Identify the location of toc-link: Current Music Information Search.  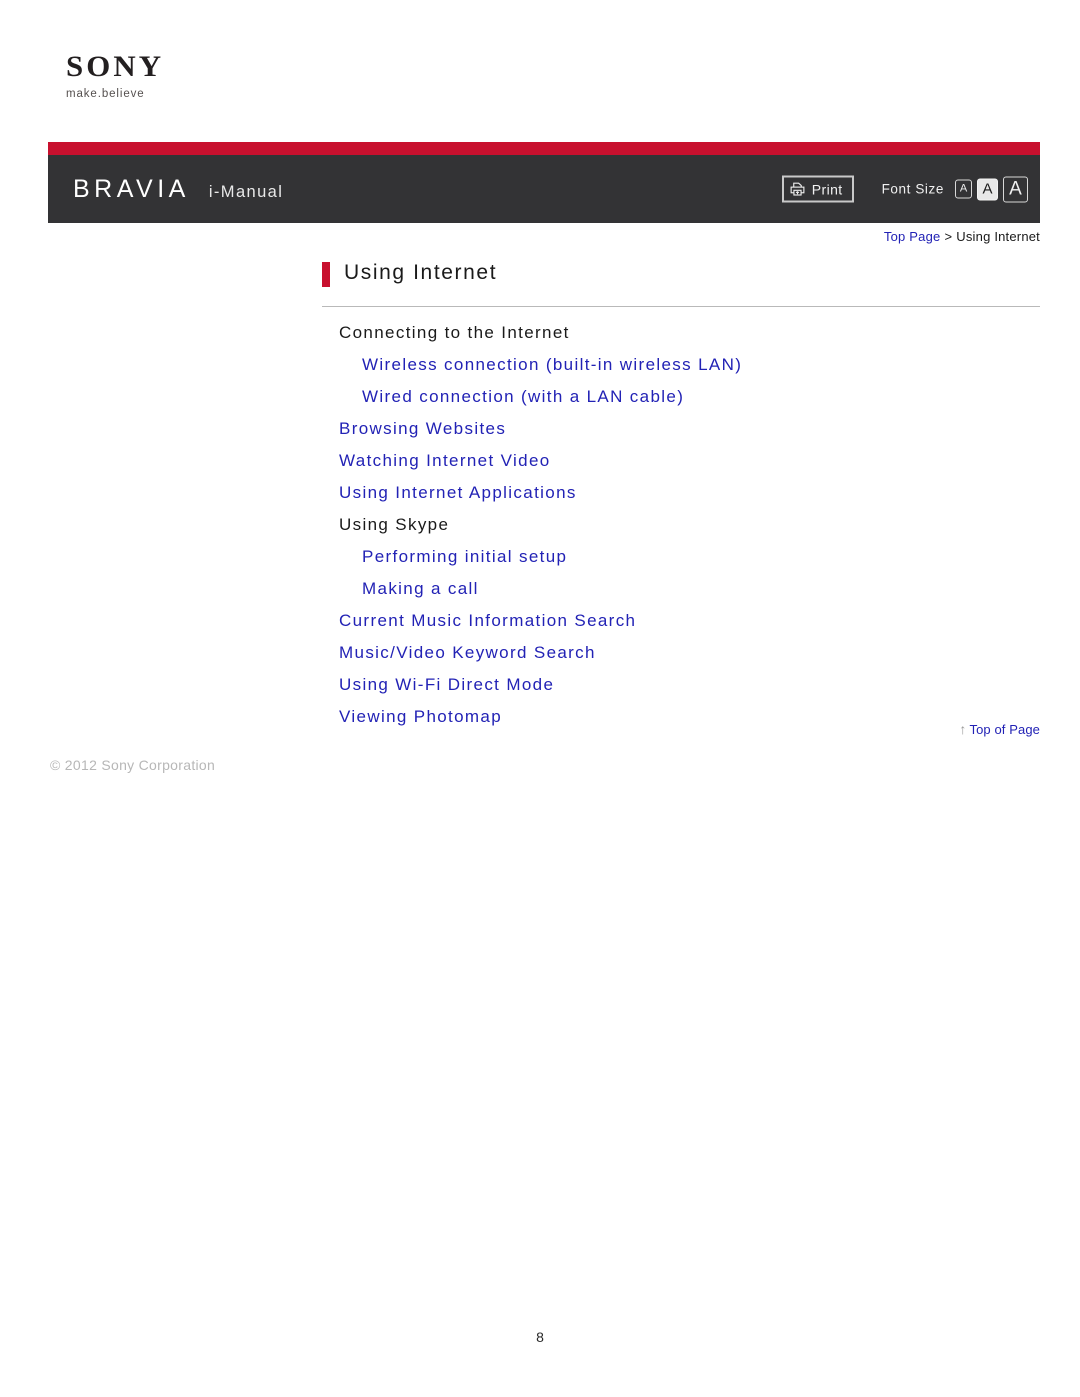
(487, 620).